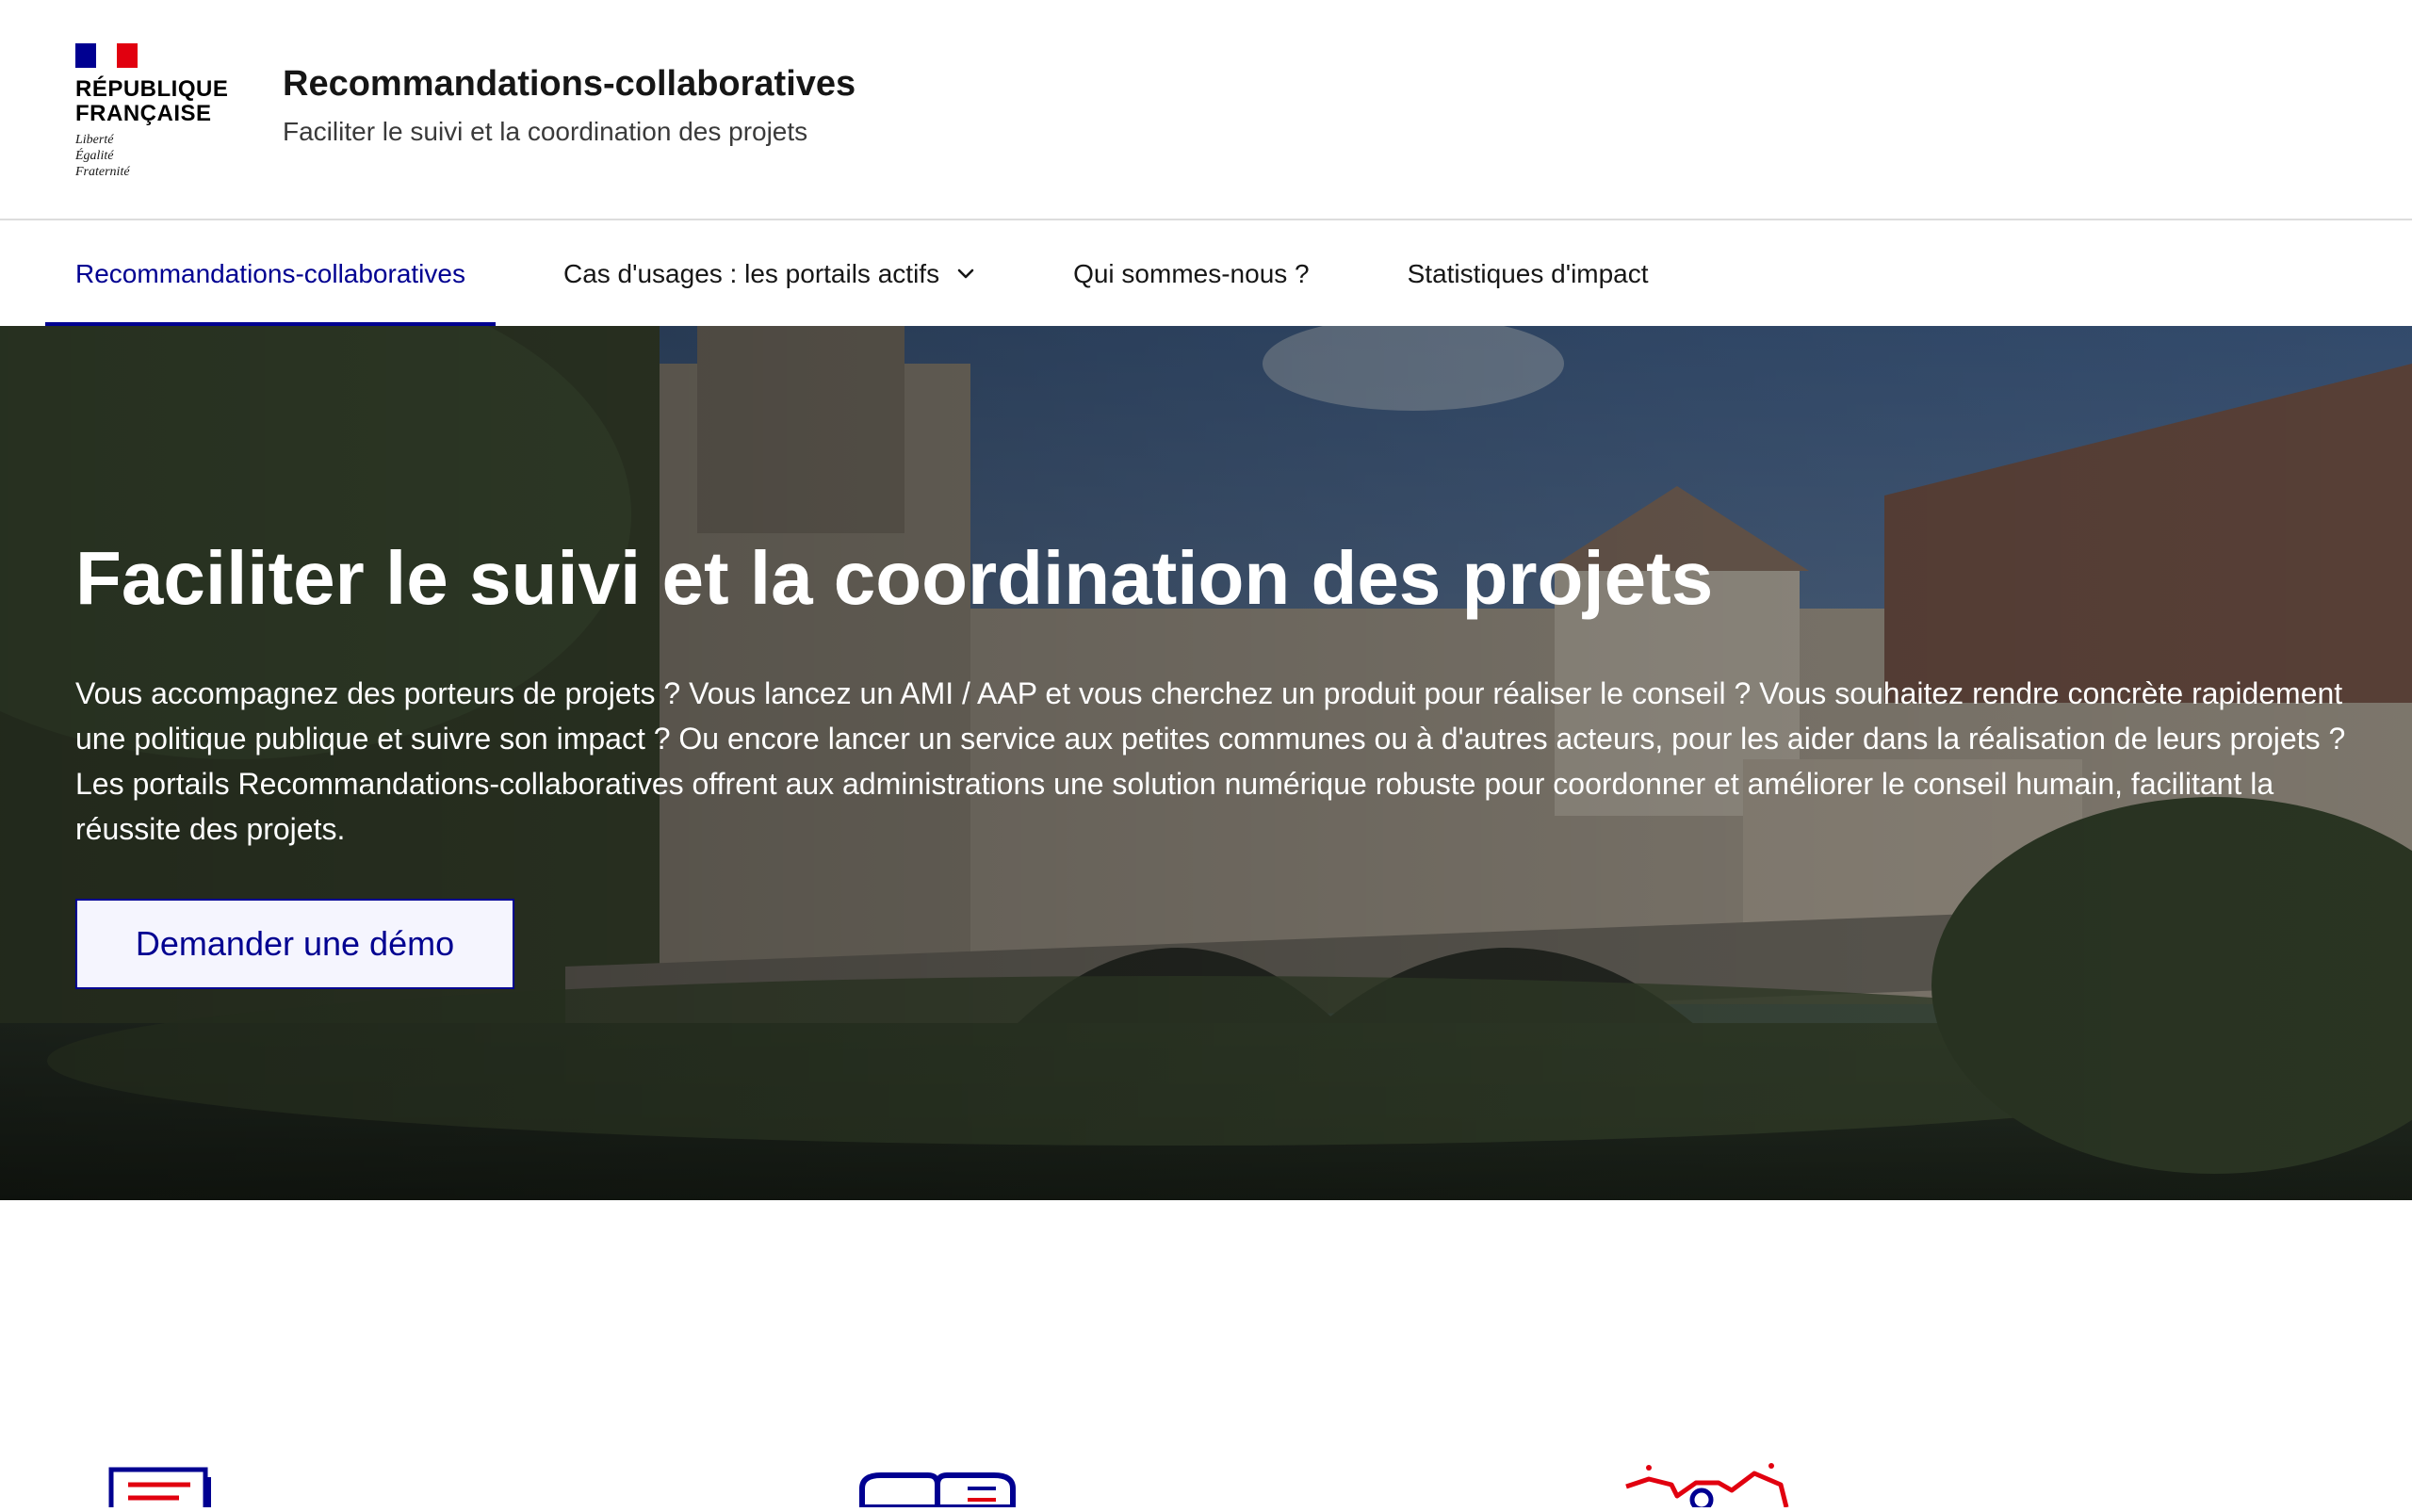 The image size is (2412, 1512). Describe the element at coordinates (94, 156) in the screenshot. I see `motto-egalite: Égalité` at that location.